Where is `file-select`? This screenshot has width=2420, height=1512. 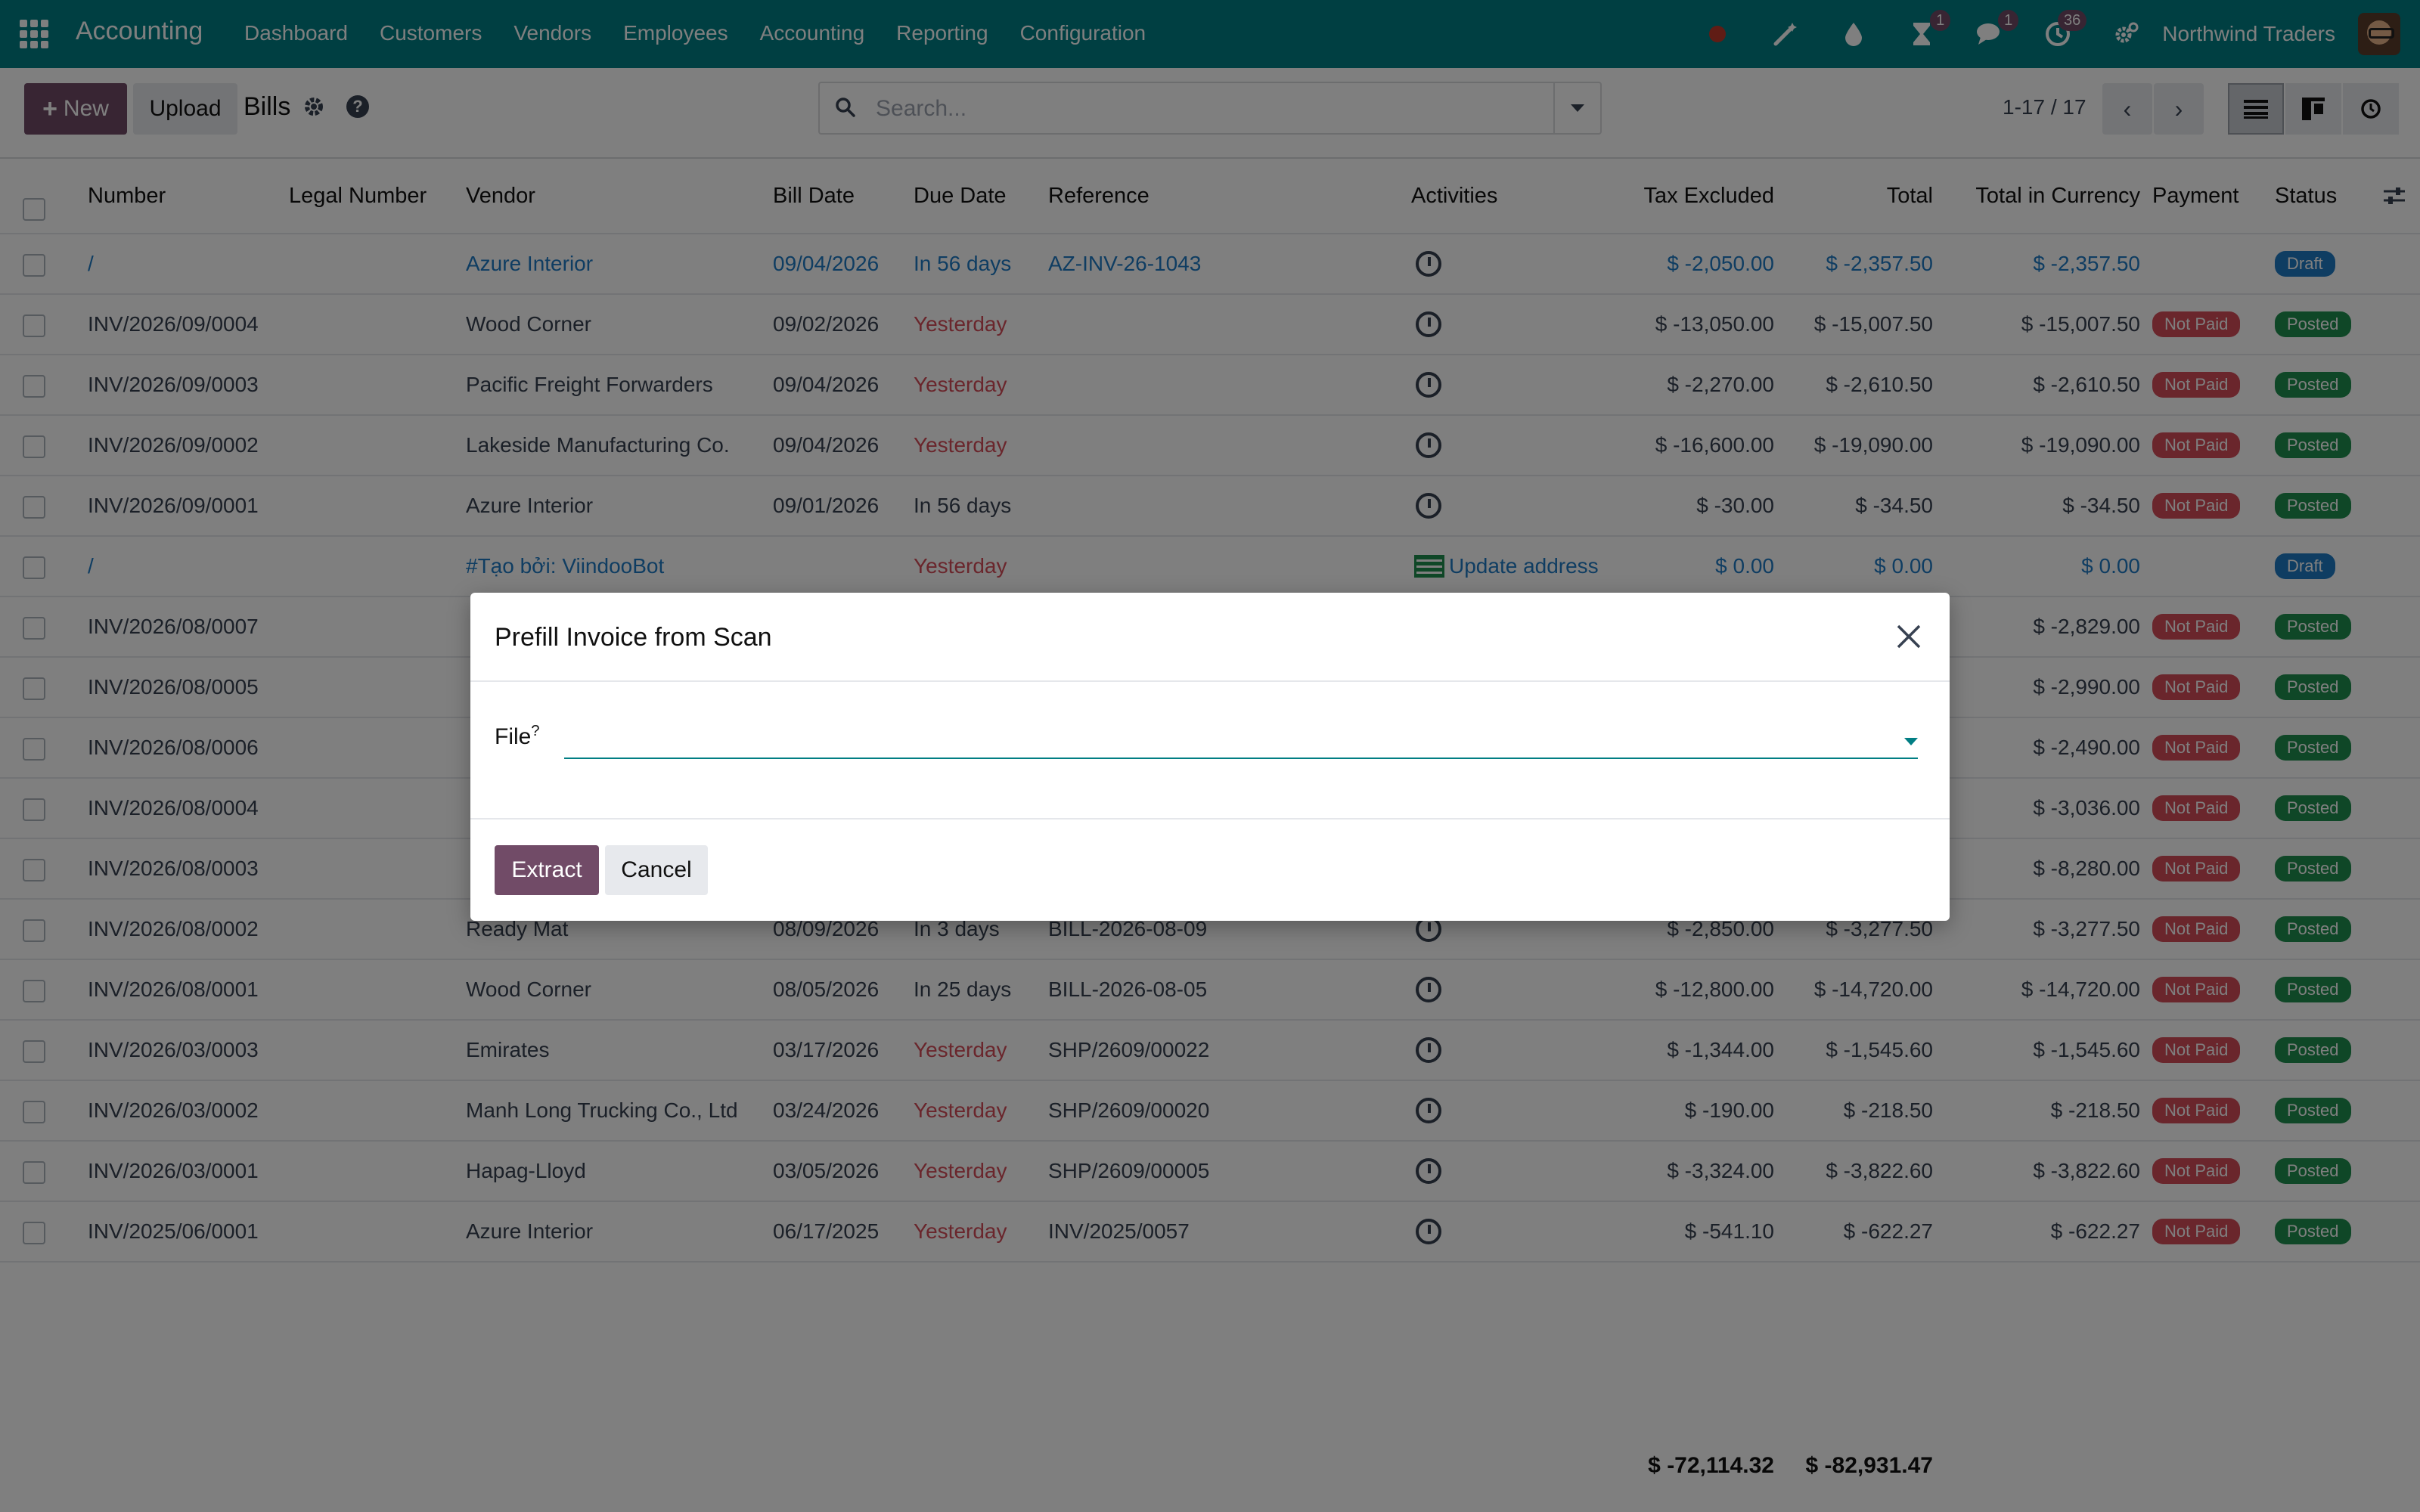 file-select is located at coordinates (1241, 740).